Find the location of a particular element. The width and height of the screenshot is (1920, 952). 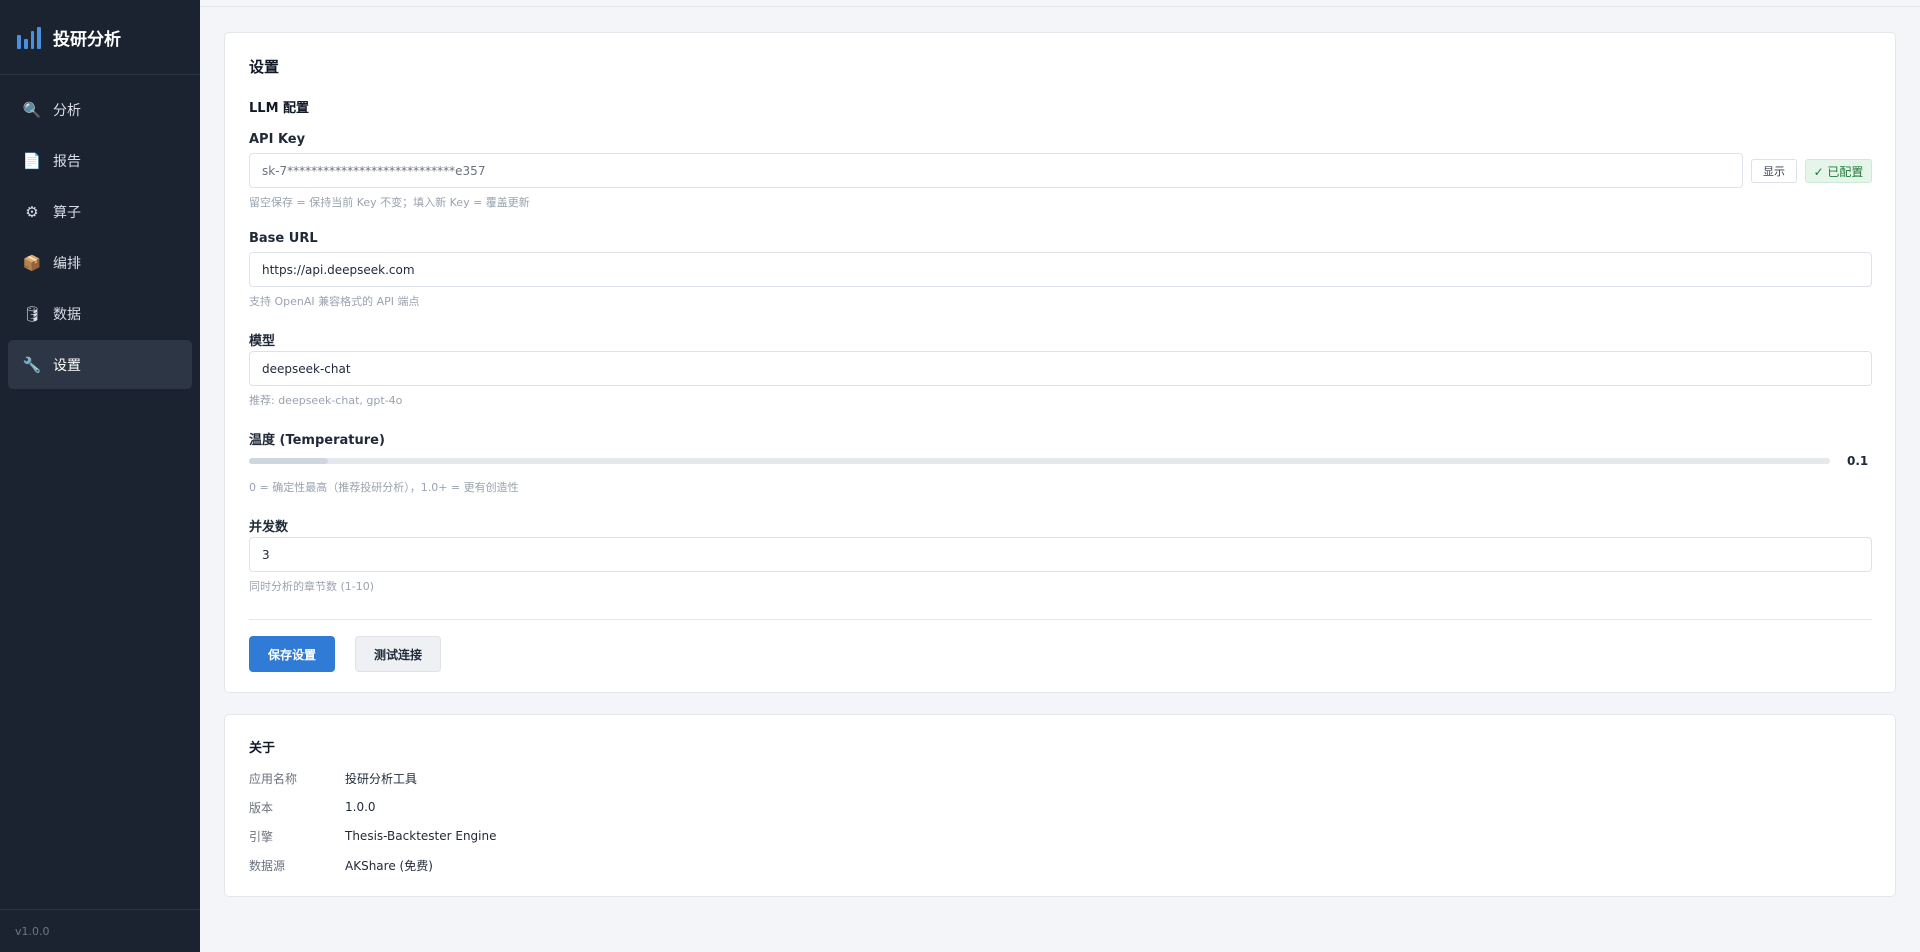

model-label: 模型 is located at coordinates (262, 341).